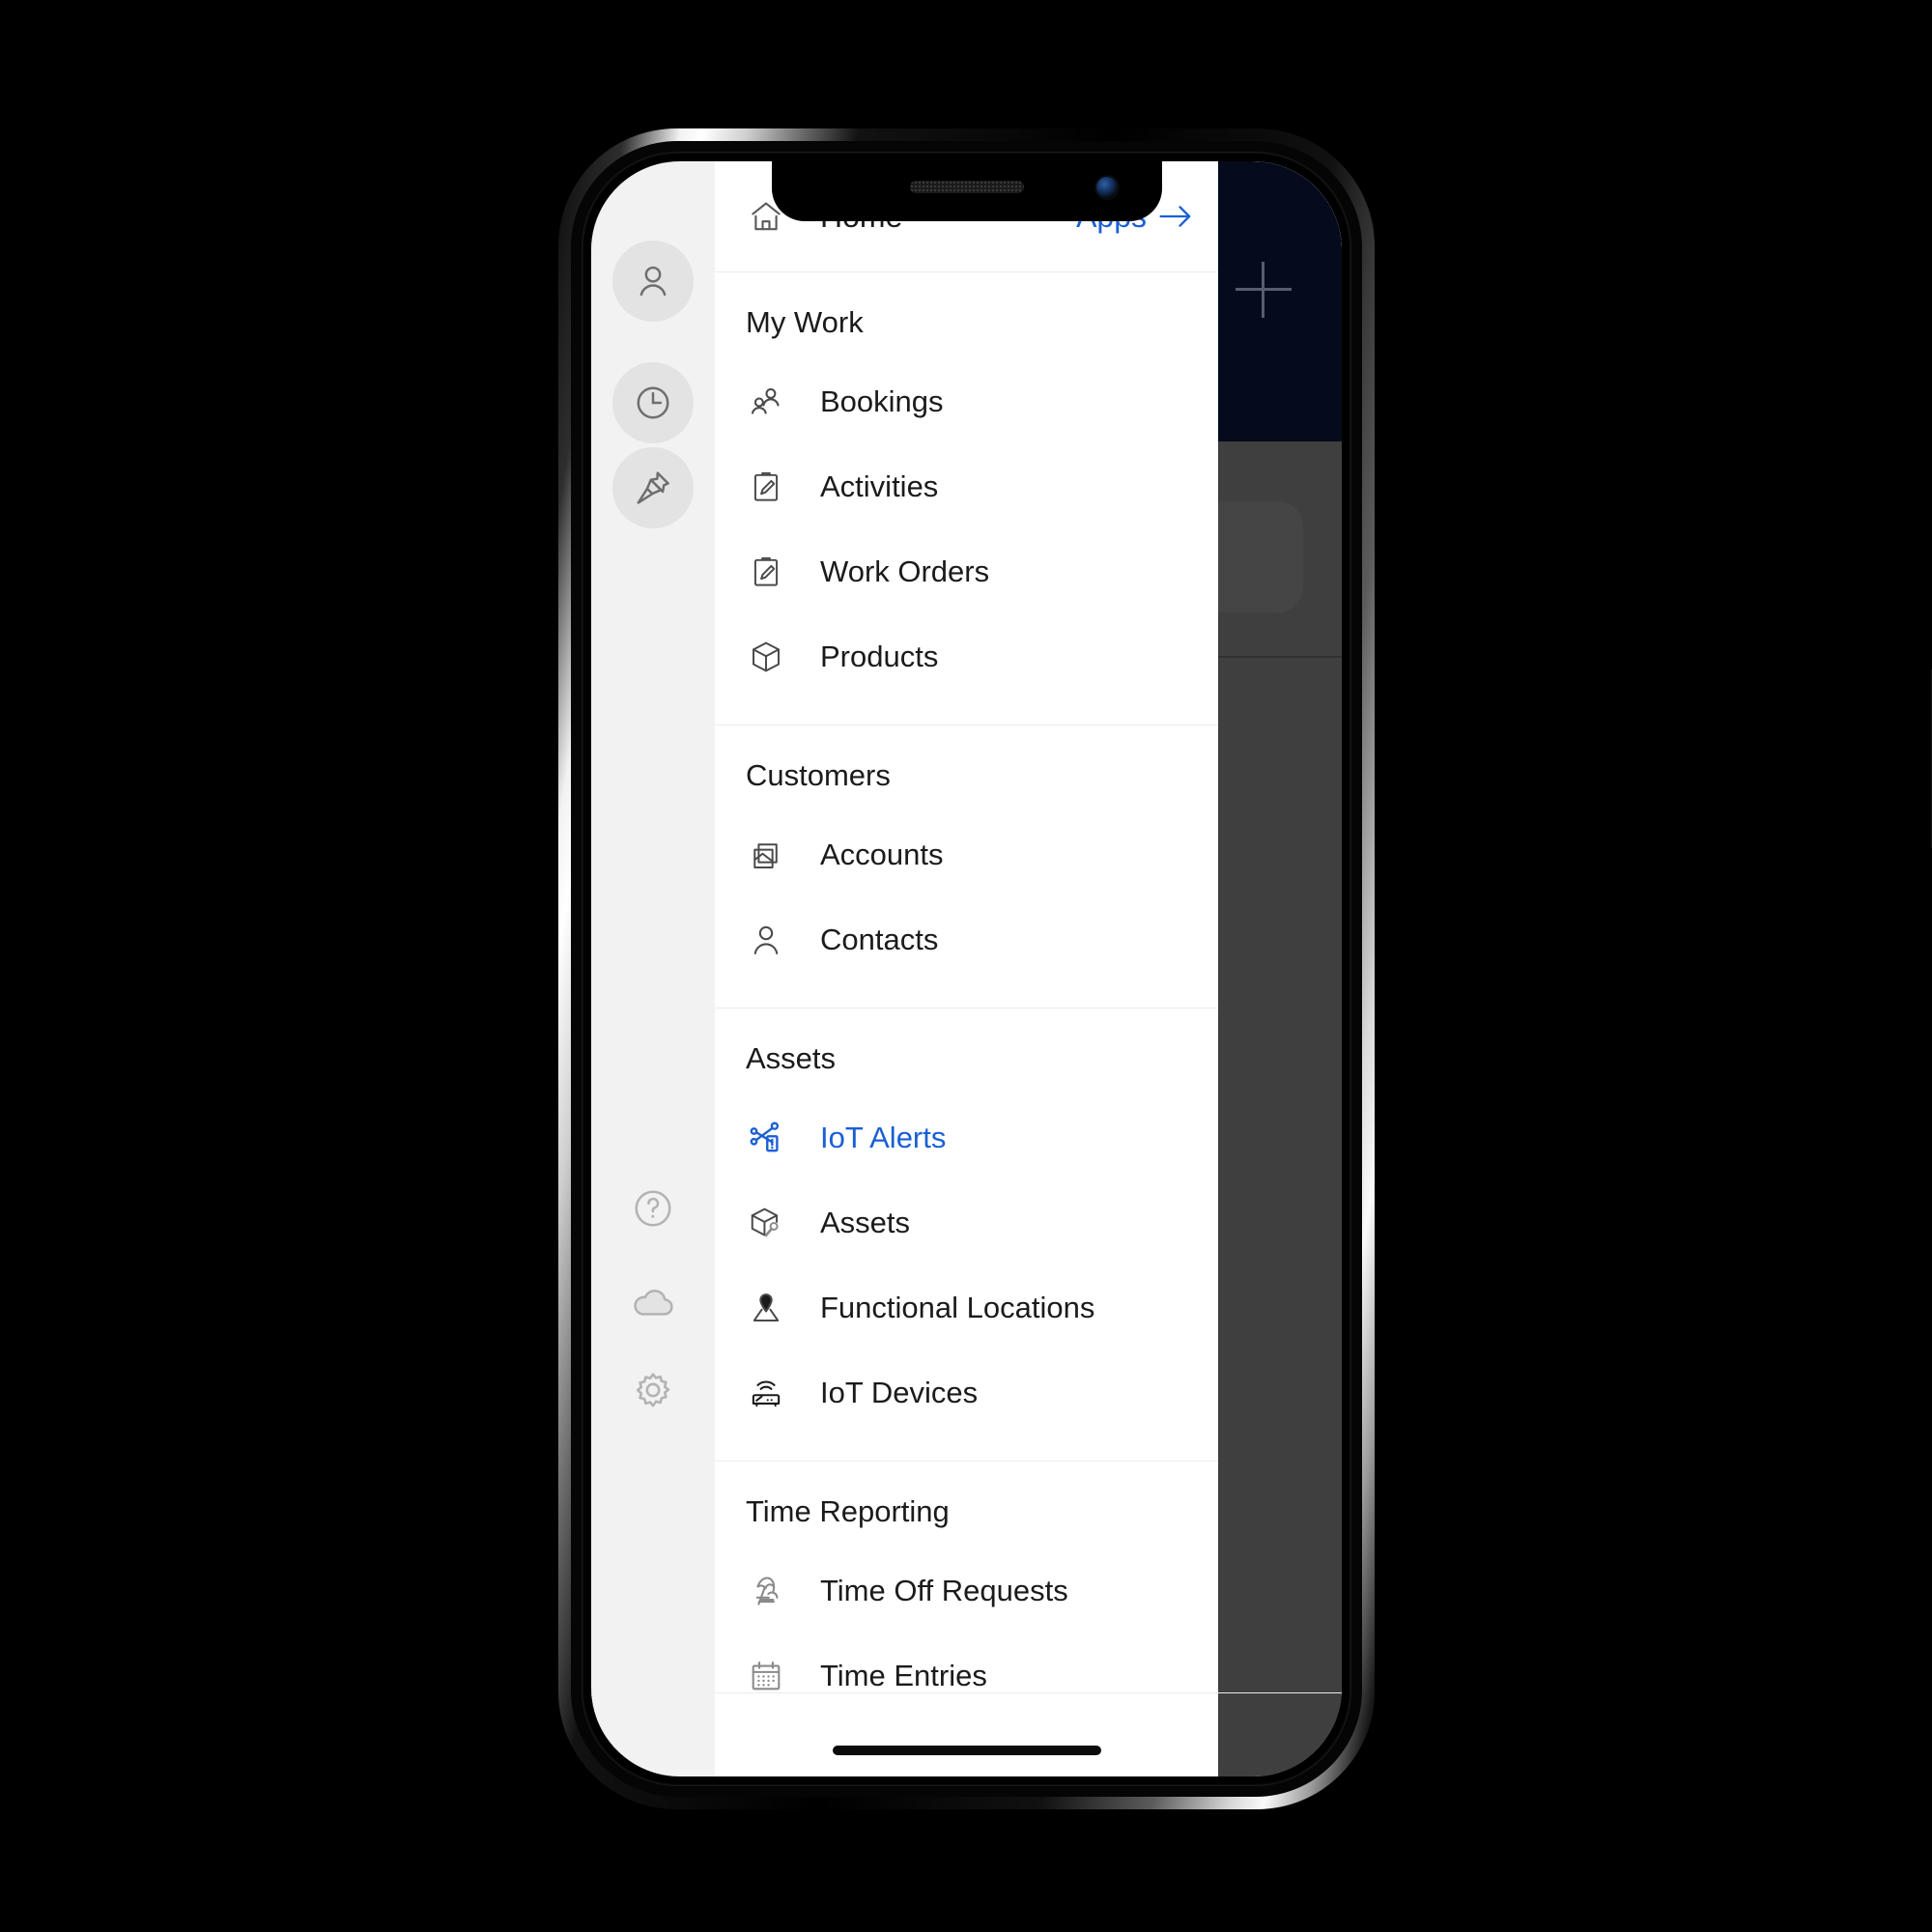  Describe the element at coordinates (903, 1675) in the screenshot. I see `nav-label: Time Entries` at that location.